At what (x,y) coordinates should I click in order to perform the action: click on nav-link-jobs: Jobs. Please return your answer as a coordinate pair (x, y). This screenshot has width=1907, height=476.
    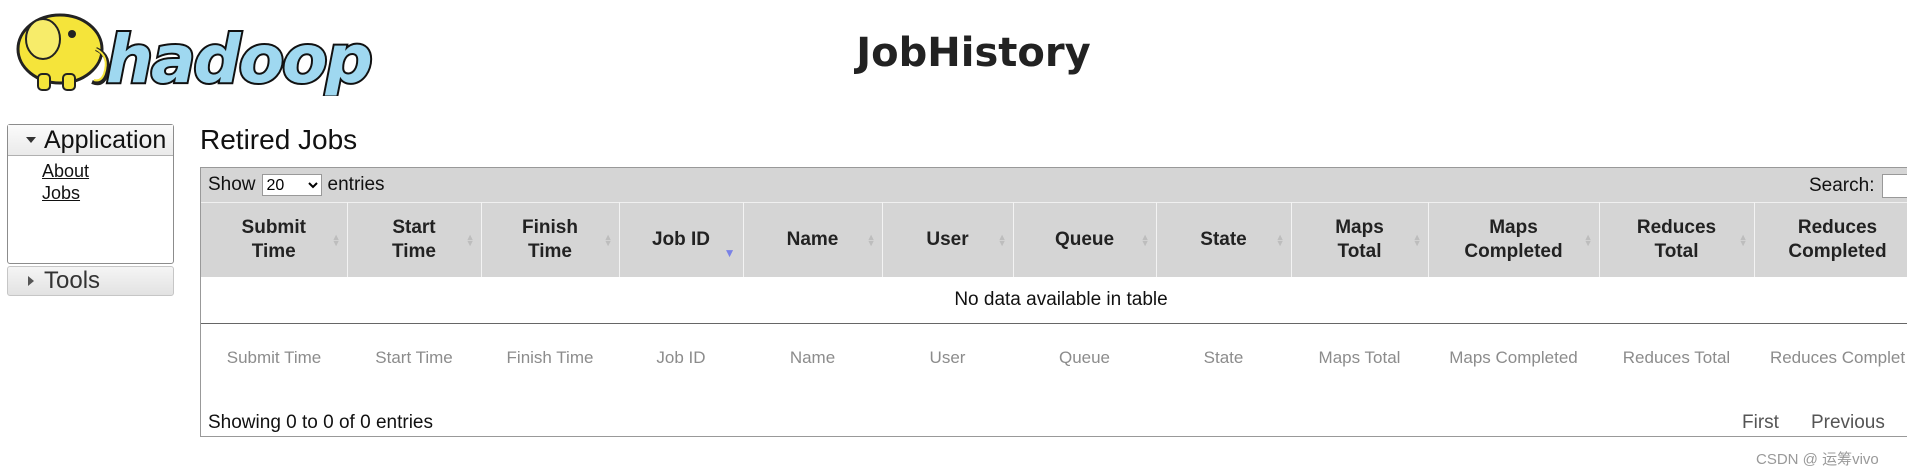
    Looking at the image, I should click on (107, 193).